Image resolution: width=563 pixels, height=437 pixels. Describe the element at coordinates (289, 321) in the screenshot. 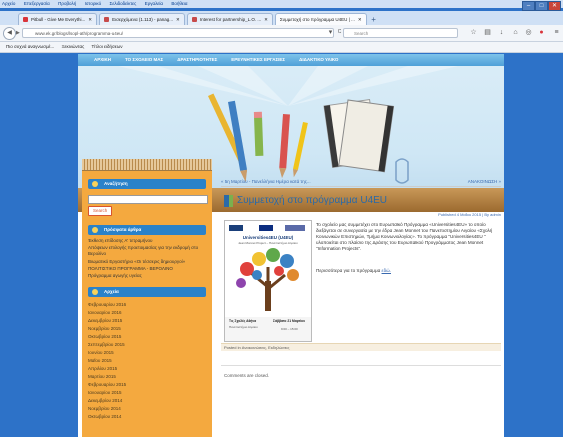

I see `poster-right-label: Σάββατο 21 Μαρτίου` at that location.